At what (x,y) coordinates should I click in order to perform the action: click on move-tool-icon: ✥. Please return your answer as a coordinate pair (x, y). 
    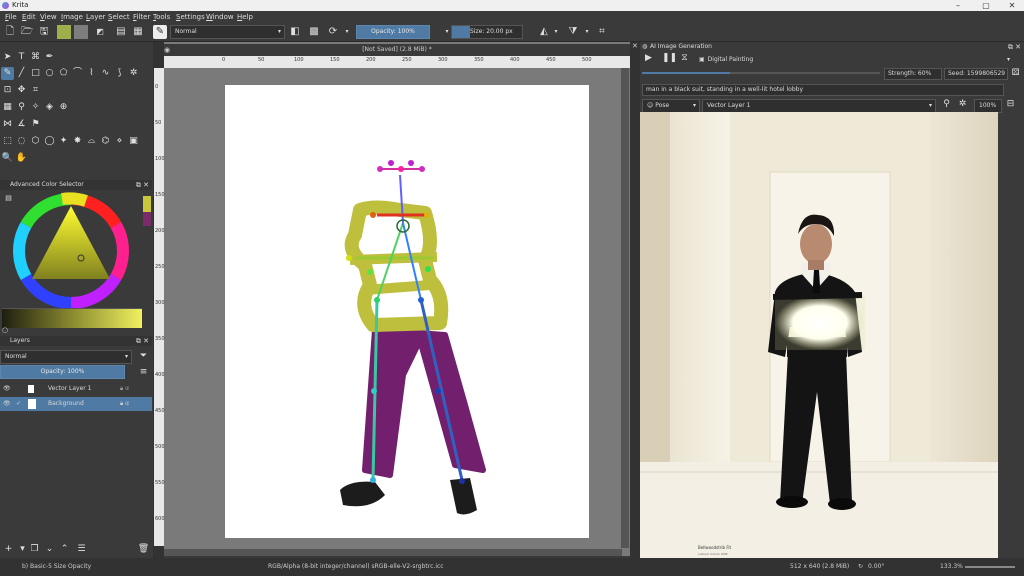
    Looking at the image, I should click on (21, 90).